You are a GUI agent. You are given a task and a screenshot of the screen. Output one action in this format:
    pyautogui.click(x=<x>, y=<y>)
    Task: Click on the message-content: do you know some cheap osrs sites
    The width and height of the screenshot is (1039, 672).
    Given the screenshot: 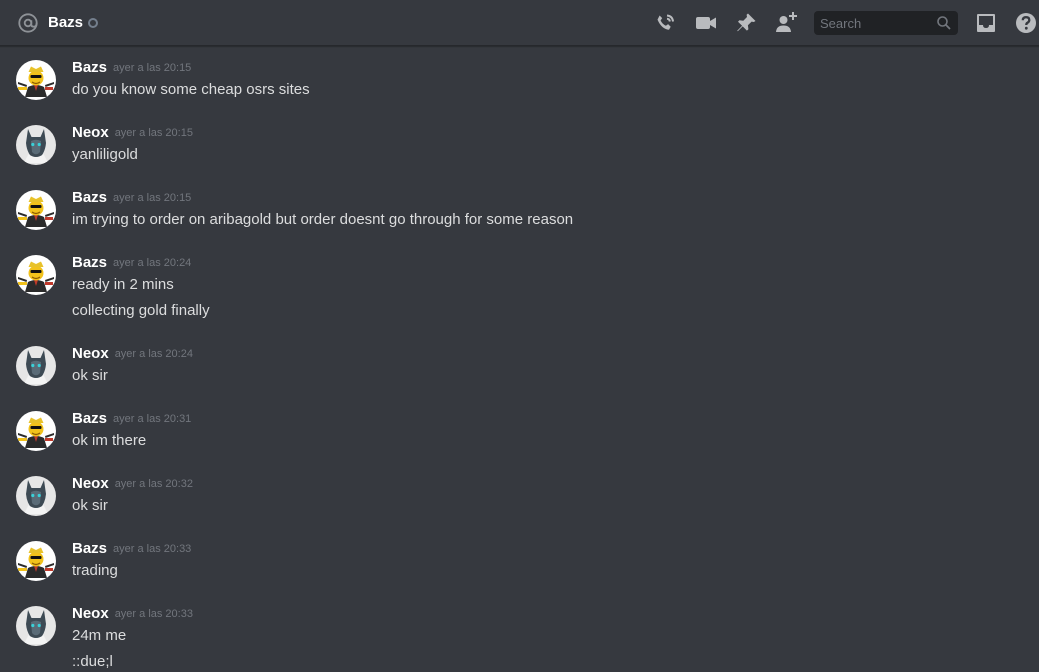 What is the action you would take?
    pyautogui.click(x=191, y=89)
    